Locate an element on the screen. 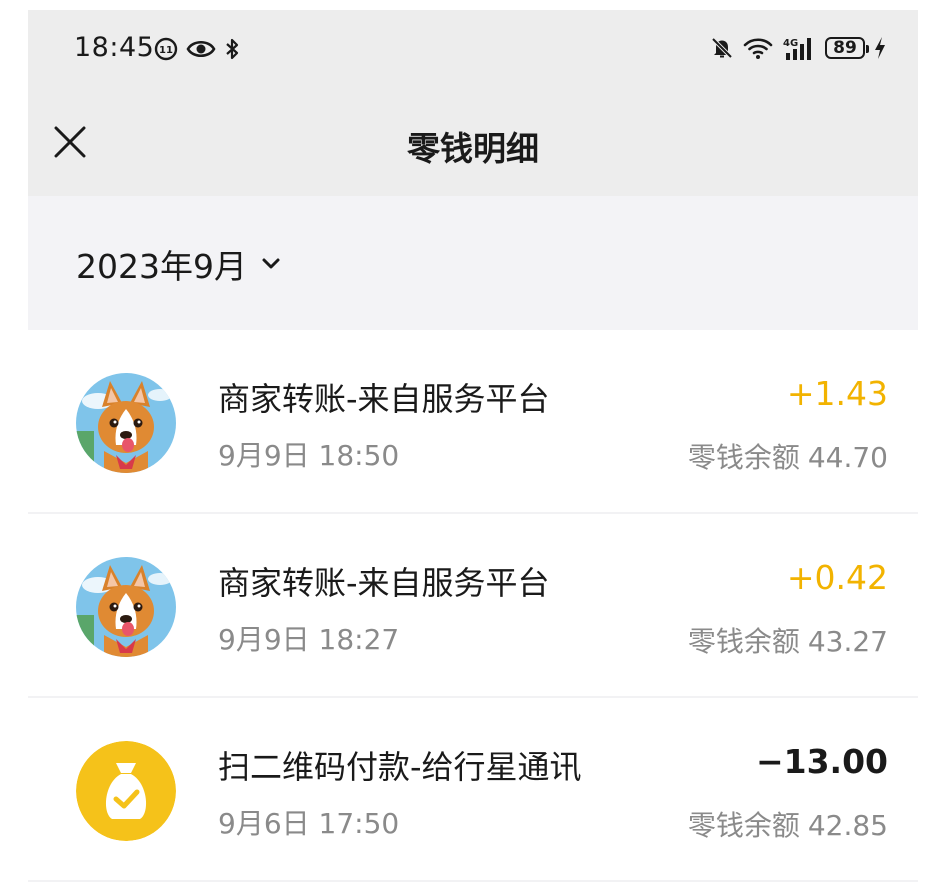 This screenshot has height=886, width=946. transaction-amount: +0.42 is located at coordinates (837, 577).